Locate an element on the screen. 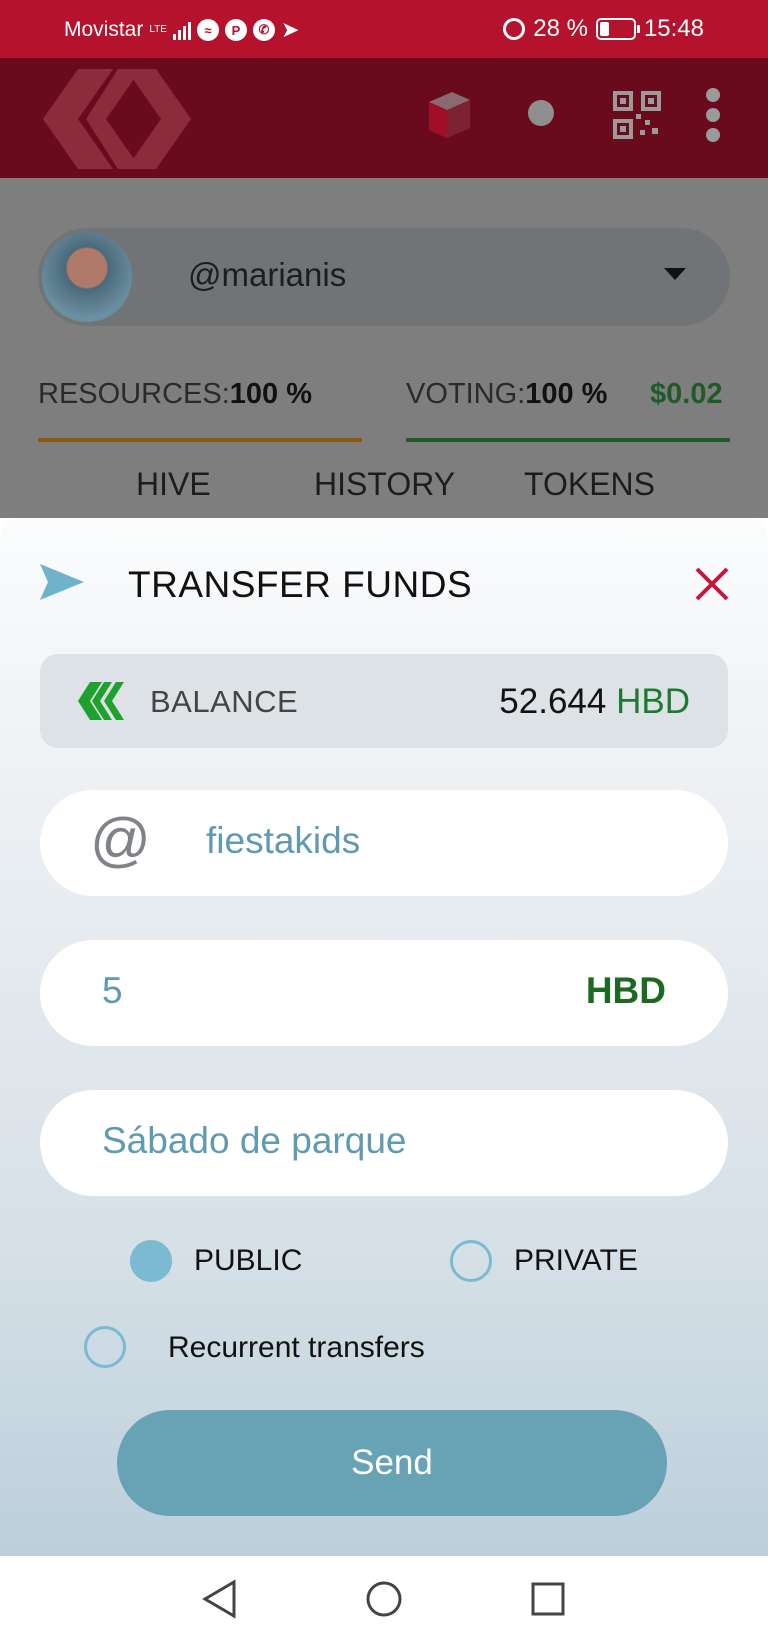  whatsapp-icon: ✆ is located at coordinates (263, 30).